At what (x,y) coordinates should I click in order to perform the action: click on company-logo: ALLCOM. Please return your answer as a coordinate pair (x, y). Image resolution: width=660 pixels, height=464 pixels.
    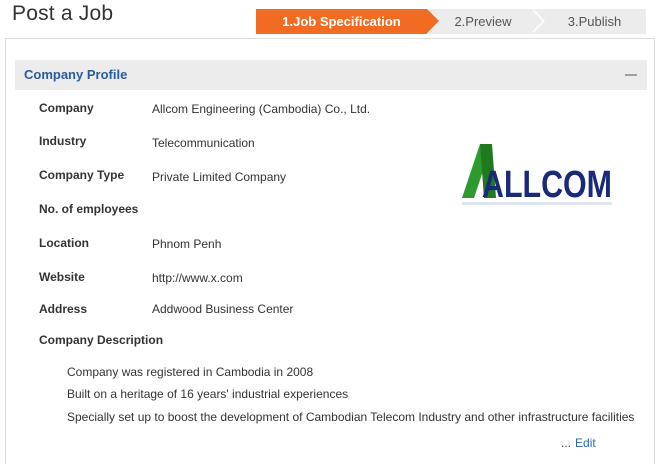
    Looking at the image, I should click on (537, 175).